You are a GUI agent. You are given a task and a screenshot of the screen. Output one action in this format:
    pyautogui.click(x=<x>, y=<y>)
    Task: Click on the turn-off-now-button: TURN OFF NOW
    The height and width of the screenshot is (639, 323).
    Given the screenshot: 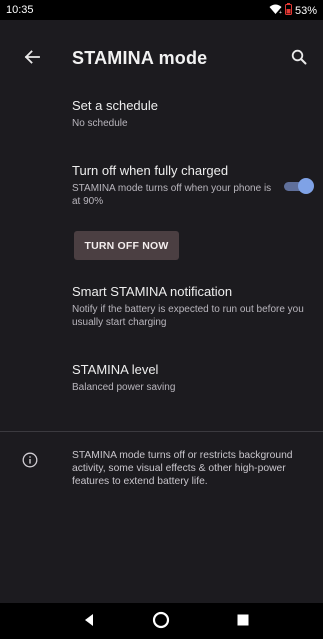 What is the action you would take?
    pyautogui.click(x=126, y=245)
    